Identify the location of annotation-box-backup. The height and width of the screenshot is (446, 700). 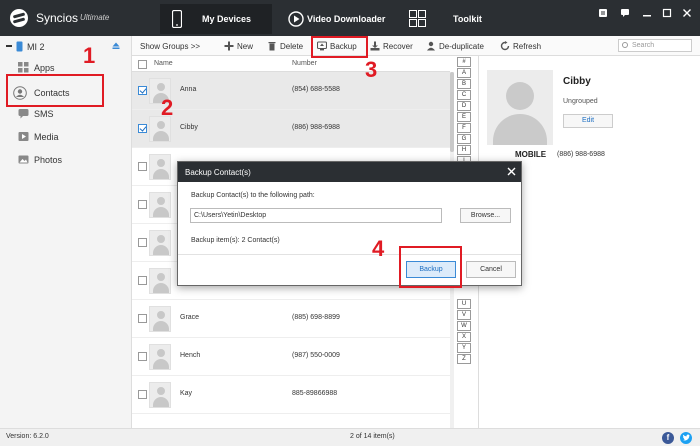
(339, 47).